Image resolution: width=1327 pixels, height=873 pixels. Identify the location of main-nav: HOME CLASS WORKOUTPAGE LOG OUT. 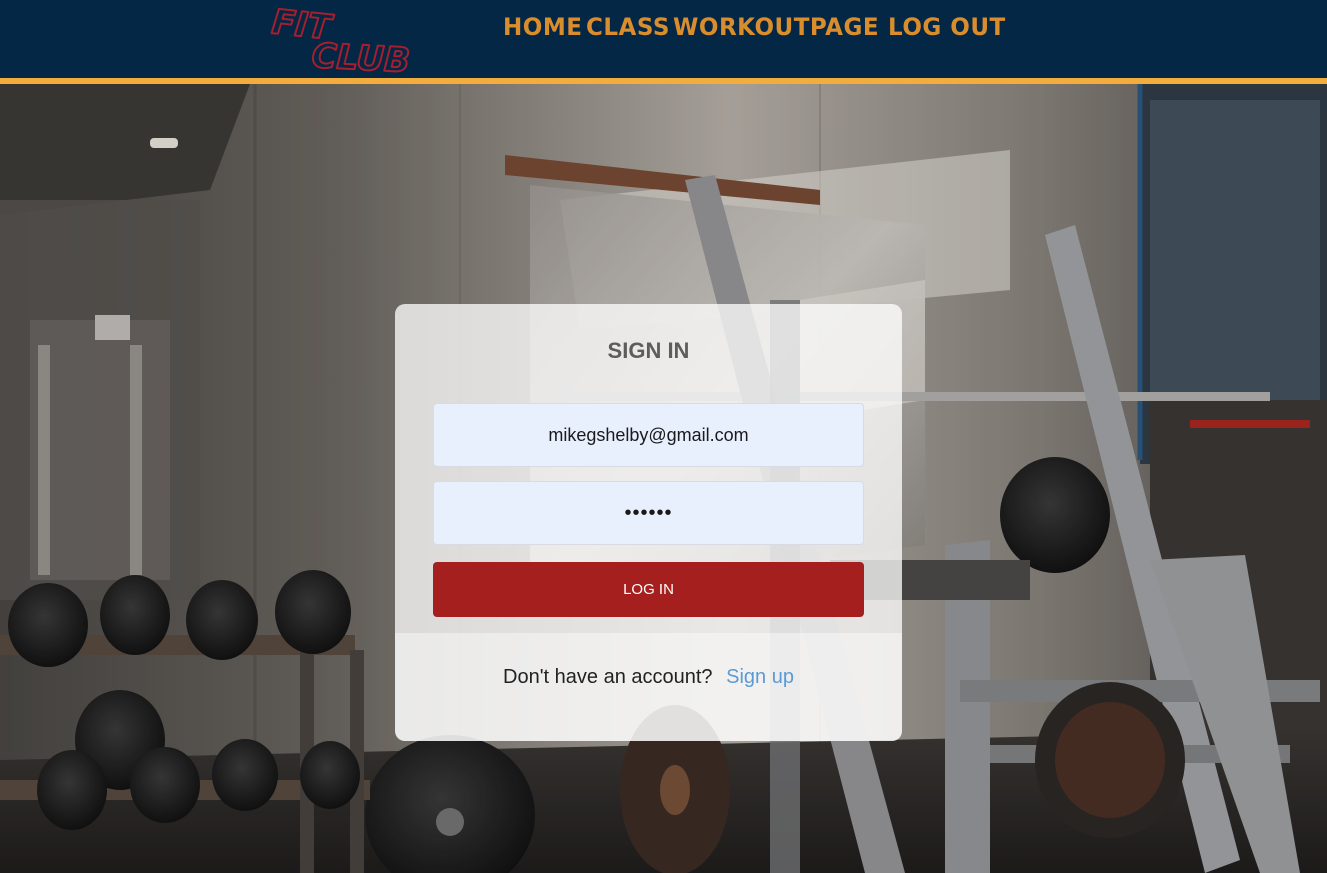
(757, 27).